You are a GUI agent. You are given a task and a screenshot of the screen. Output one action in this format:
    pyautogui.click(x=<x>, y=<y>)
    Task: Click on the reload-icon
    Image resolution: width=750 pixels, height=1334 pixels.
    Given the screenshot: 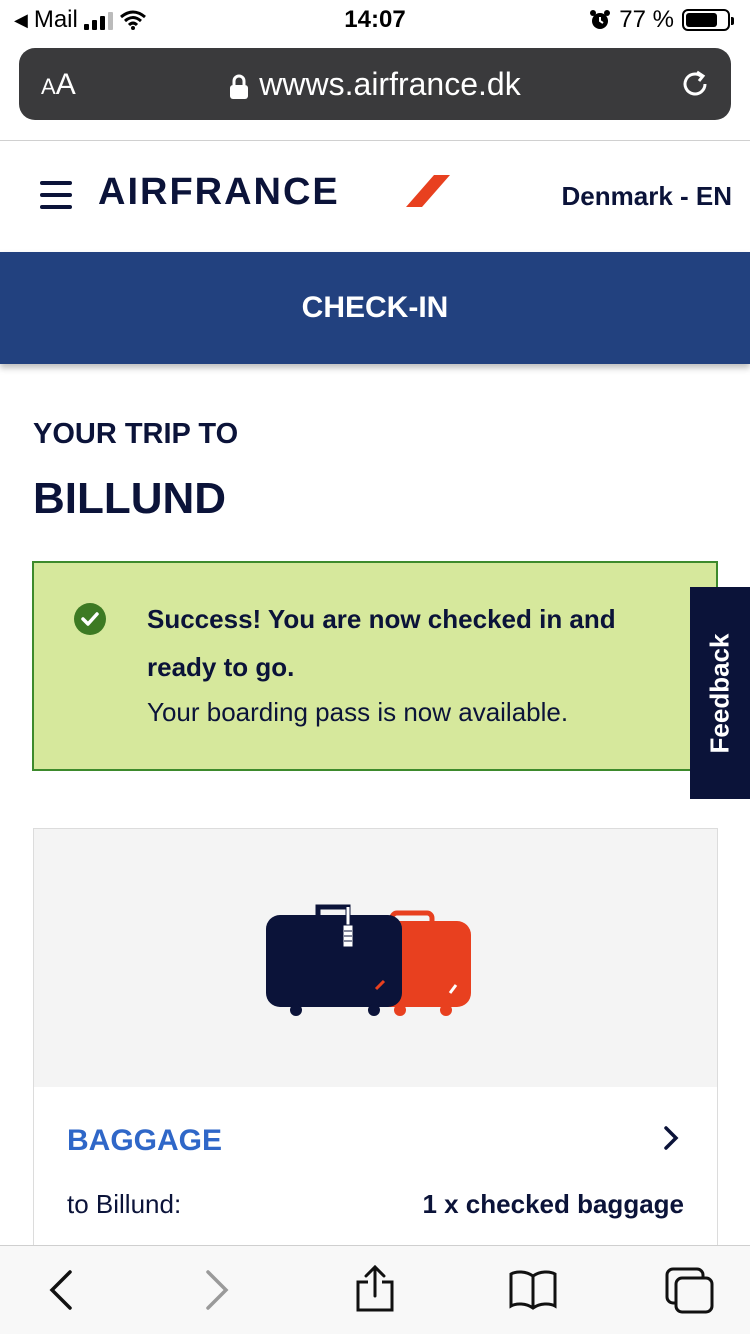 What is the action you would take?
    pyautogui.click(x=695, y=84)
    